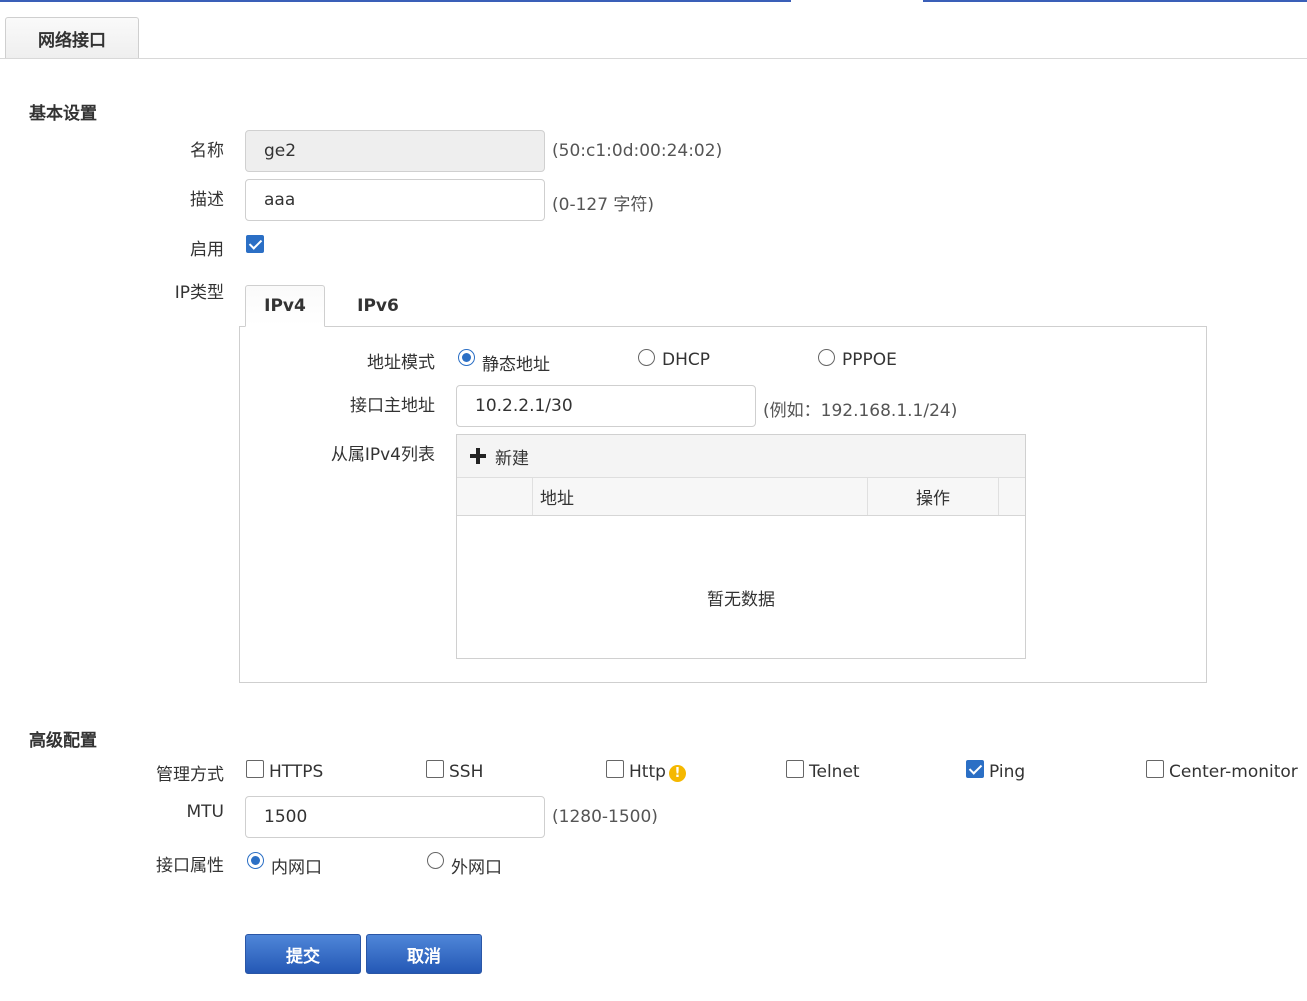 Image resolution: width=1307 pixels, height=1001 pixels. Describe the element at coordinates (741, 600) in the screenshot. I see `empty-text: 暂无数据` at that location.